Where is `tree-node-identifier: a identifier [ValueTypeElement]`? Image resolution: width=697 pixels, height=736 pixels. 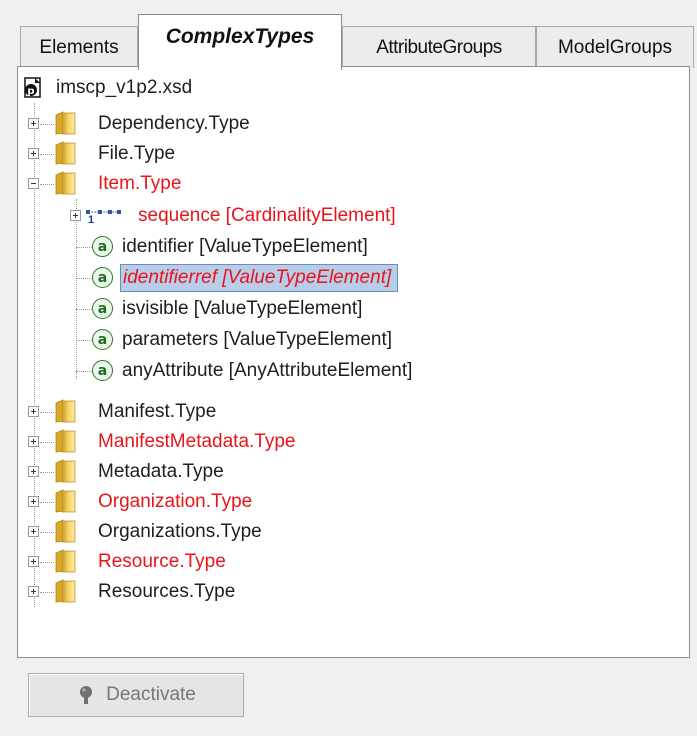
tree-node-identifier: a identifier [ValueTypeElement] is located at coordinates (268, 247).